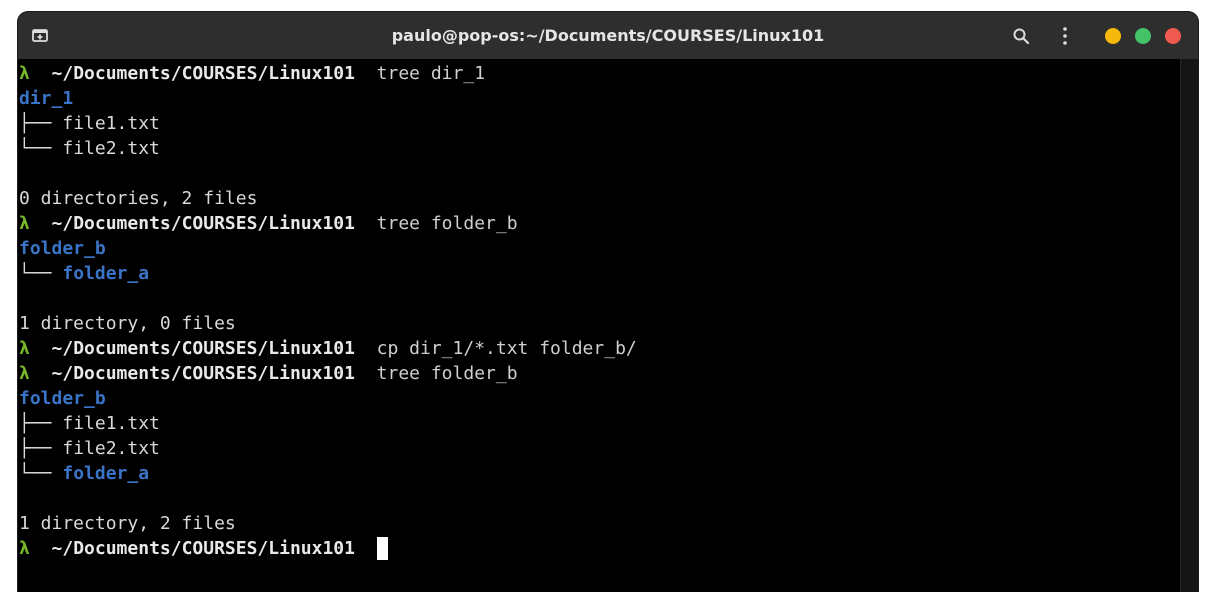  I want to click on tree-summary: 1 directory, 0 files, so click(127, 323).